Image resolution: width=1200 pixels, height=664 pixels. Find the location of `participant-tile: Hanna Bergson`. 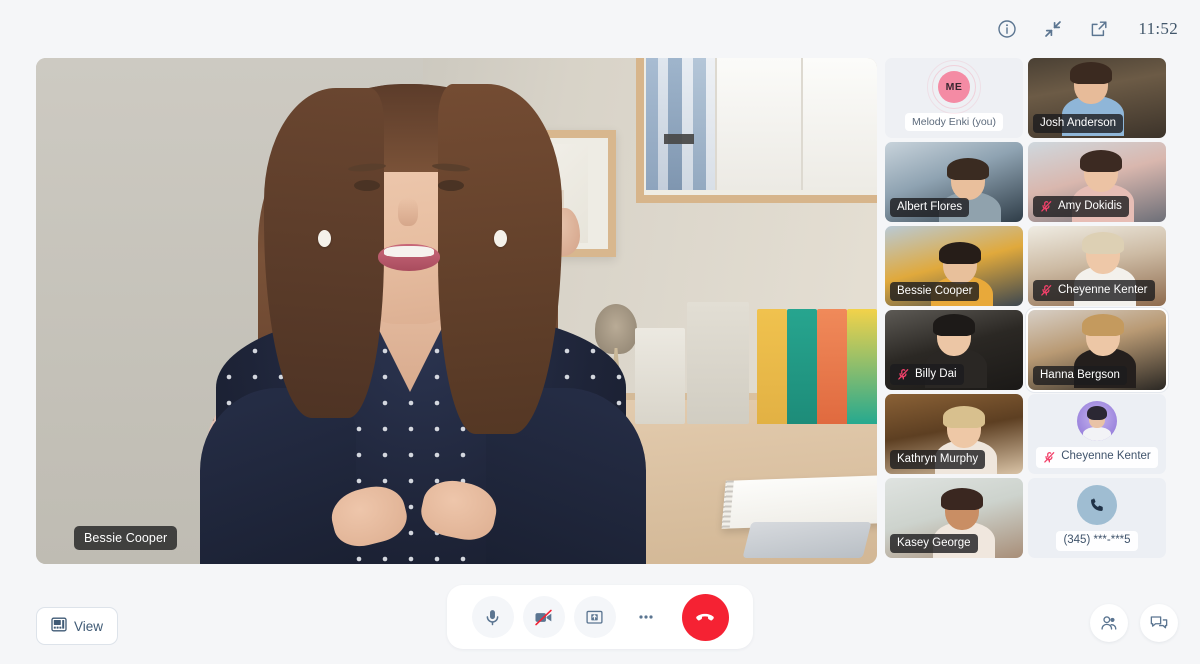

participant-tile: Hanna Bergson is located at coordinates (1097, 350).